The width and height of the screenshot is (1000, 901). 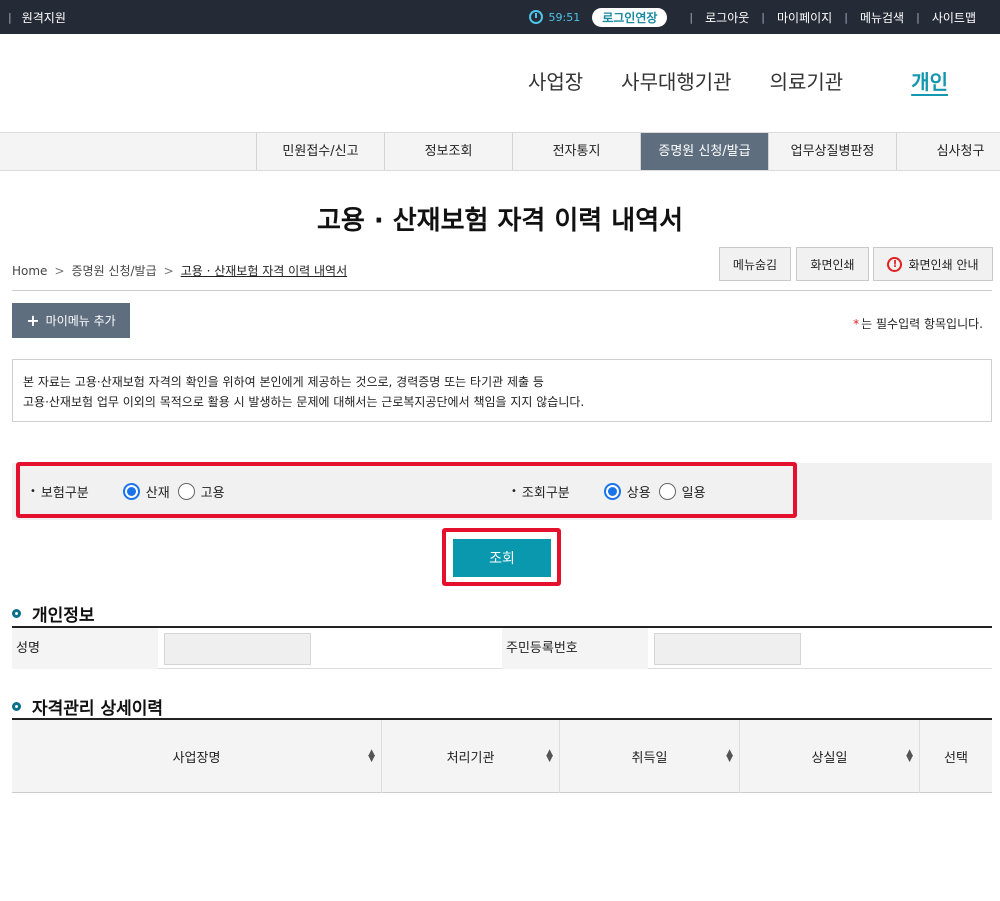 I want to click on page-title: 고용 · 산재보험 자격 이력 내역서, so click(x=500, y=221).